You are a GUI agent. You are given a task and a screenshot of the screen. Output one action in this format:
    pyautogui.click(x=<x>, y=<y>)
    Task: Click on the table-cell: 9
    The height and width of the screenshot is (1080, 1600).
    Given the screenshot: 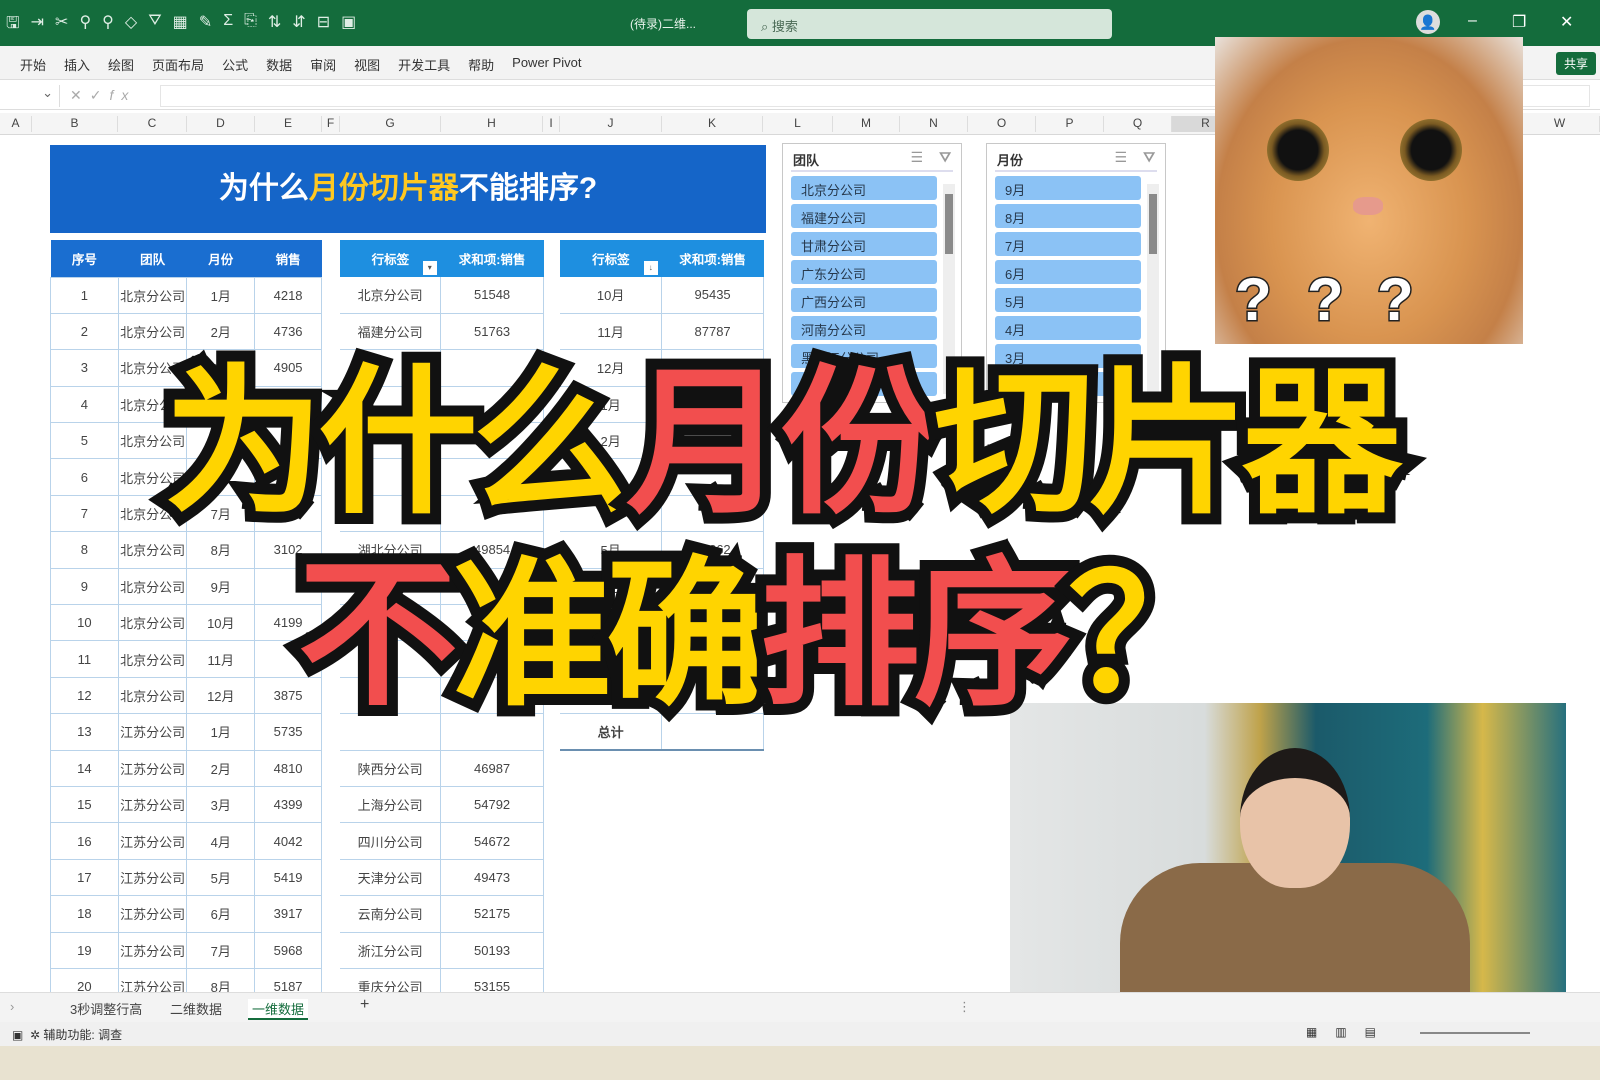 What is the action you would take?
    pyautogui.click(x=84, y=586)
    